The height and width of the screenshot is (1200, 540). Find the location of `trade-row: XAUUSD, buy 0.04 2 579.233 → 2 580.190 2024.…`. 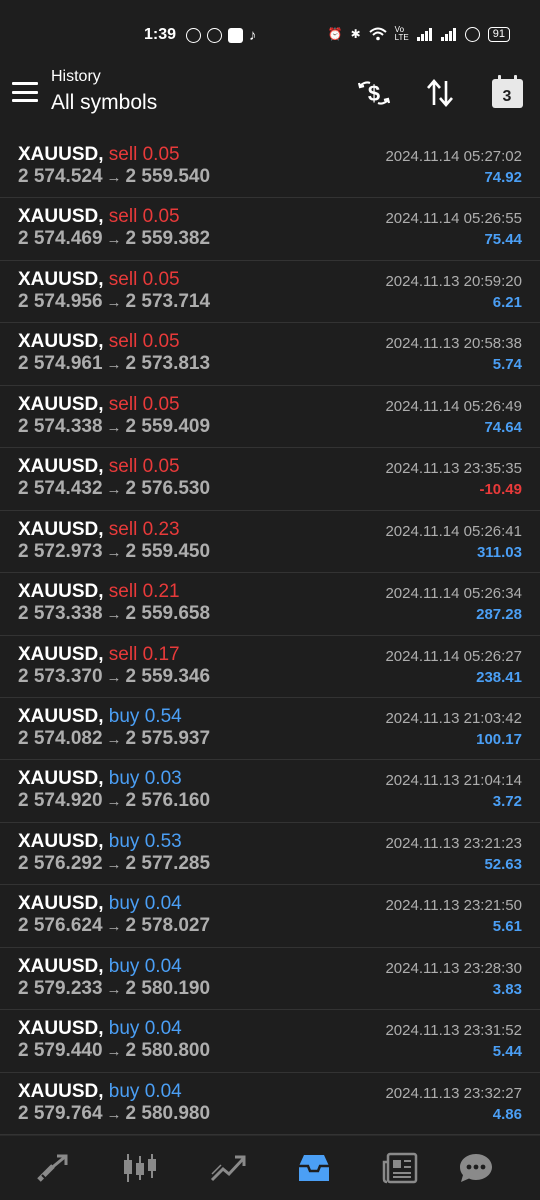

trade-row: XAUUSD, buy 0.04 2 579.233 → 2 580.190 2024.… is located at coordinates (270, 979).